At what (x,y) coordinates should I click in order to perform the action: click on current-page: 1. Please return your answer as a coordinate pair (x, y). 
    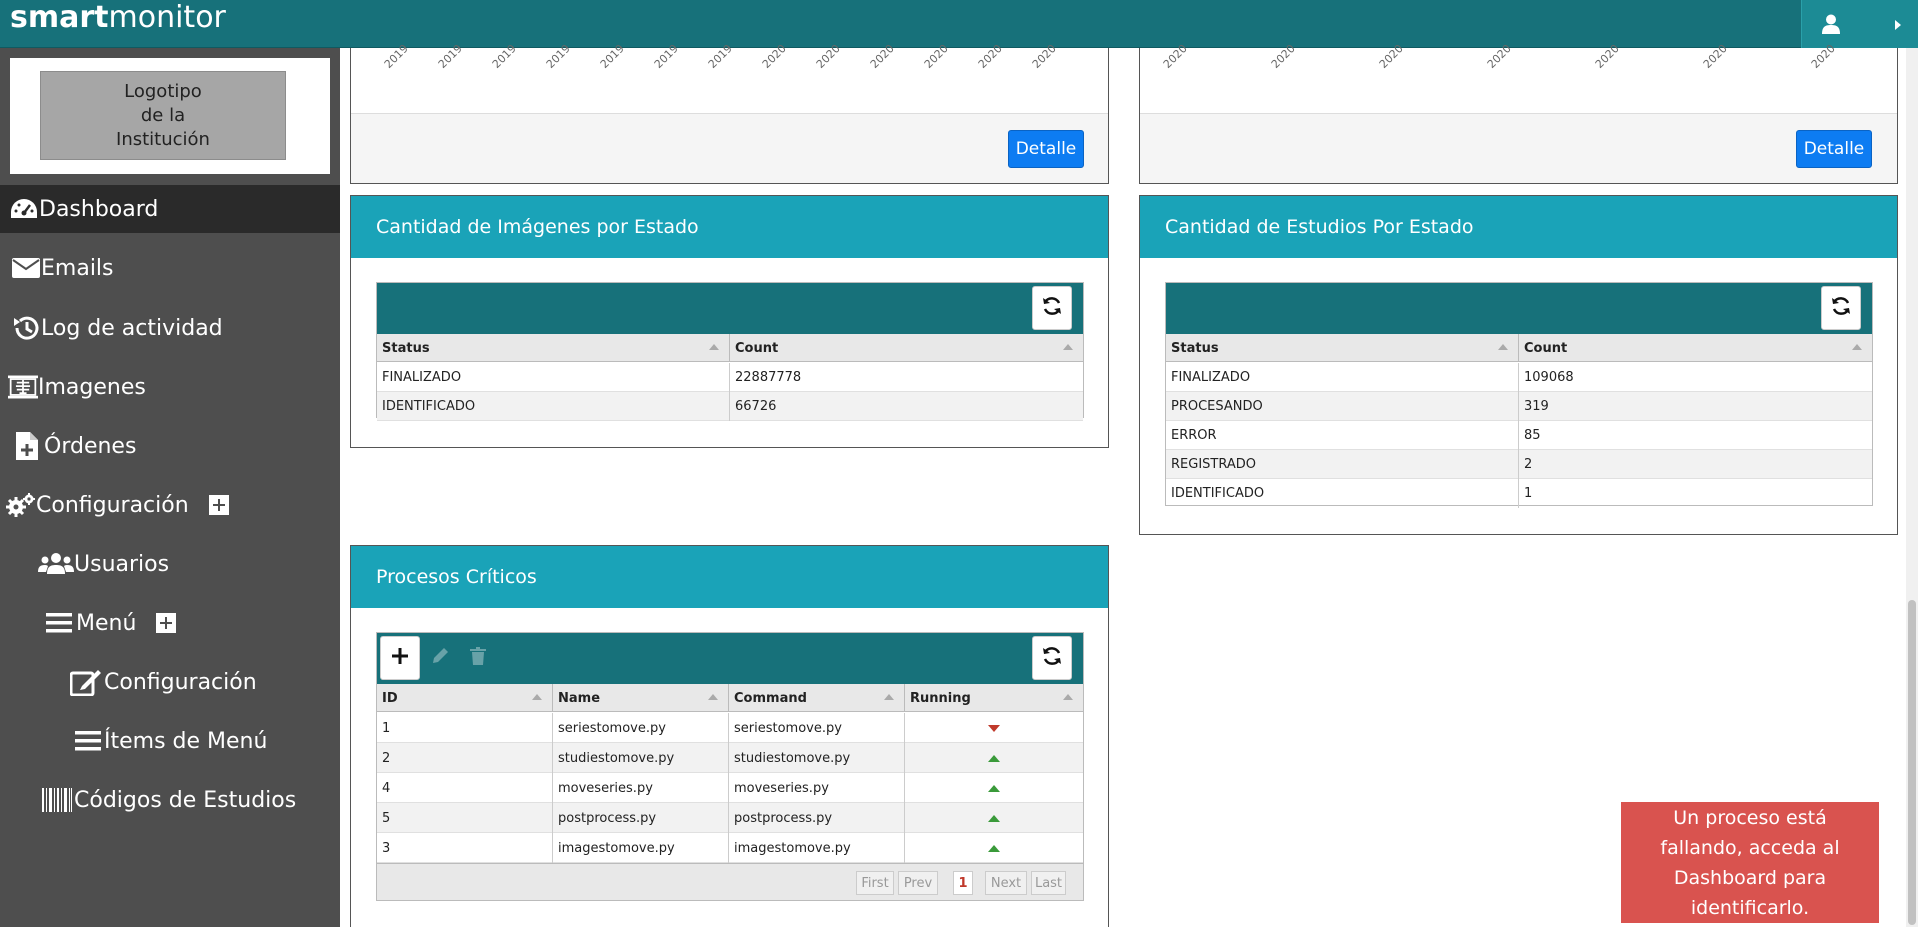
    Looking at the image, I should click on (963, 883).